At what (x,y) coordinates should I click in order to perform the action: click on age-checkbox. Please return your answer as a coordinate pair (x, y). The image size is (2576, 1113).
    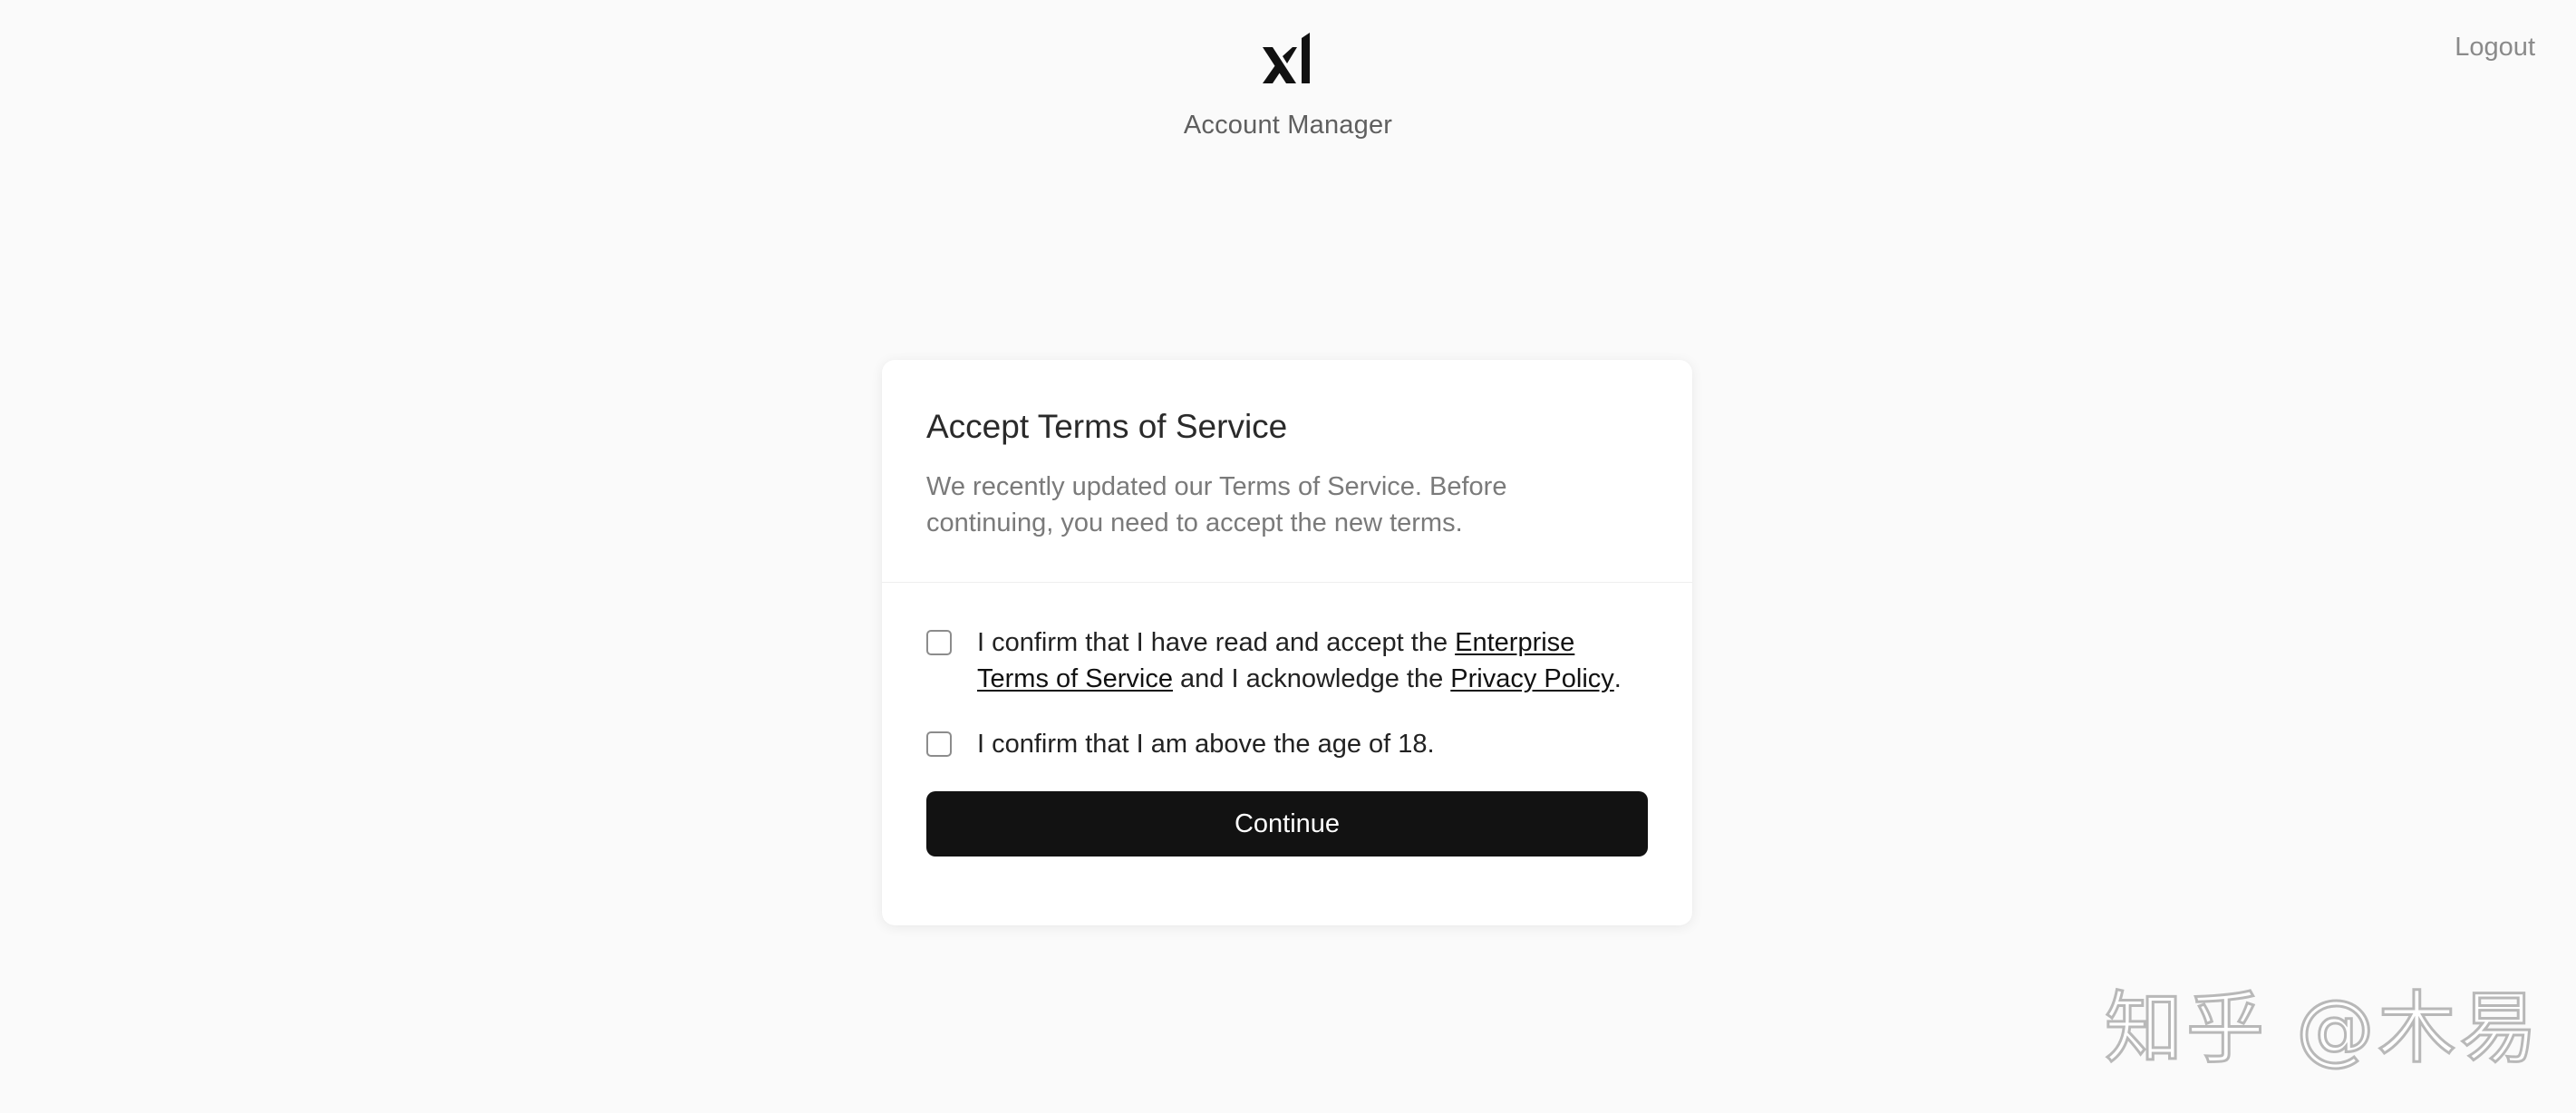
    Looking at the image, I should click on (939, 744).